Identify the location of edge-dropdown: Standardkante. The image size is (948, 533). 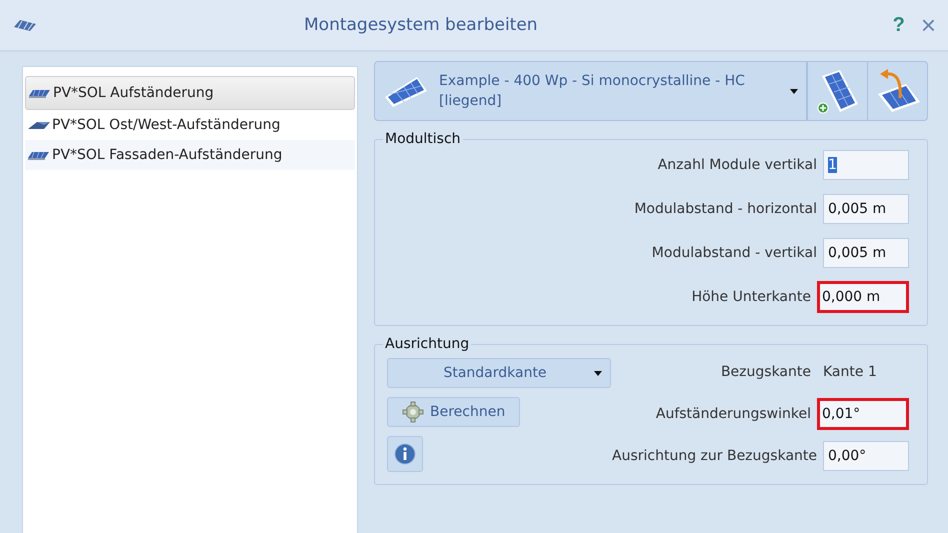
(499, 373).